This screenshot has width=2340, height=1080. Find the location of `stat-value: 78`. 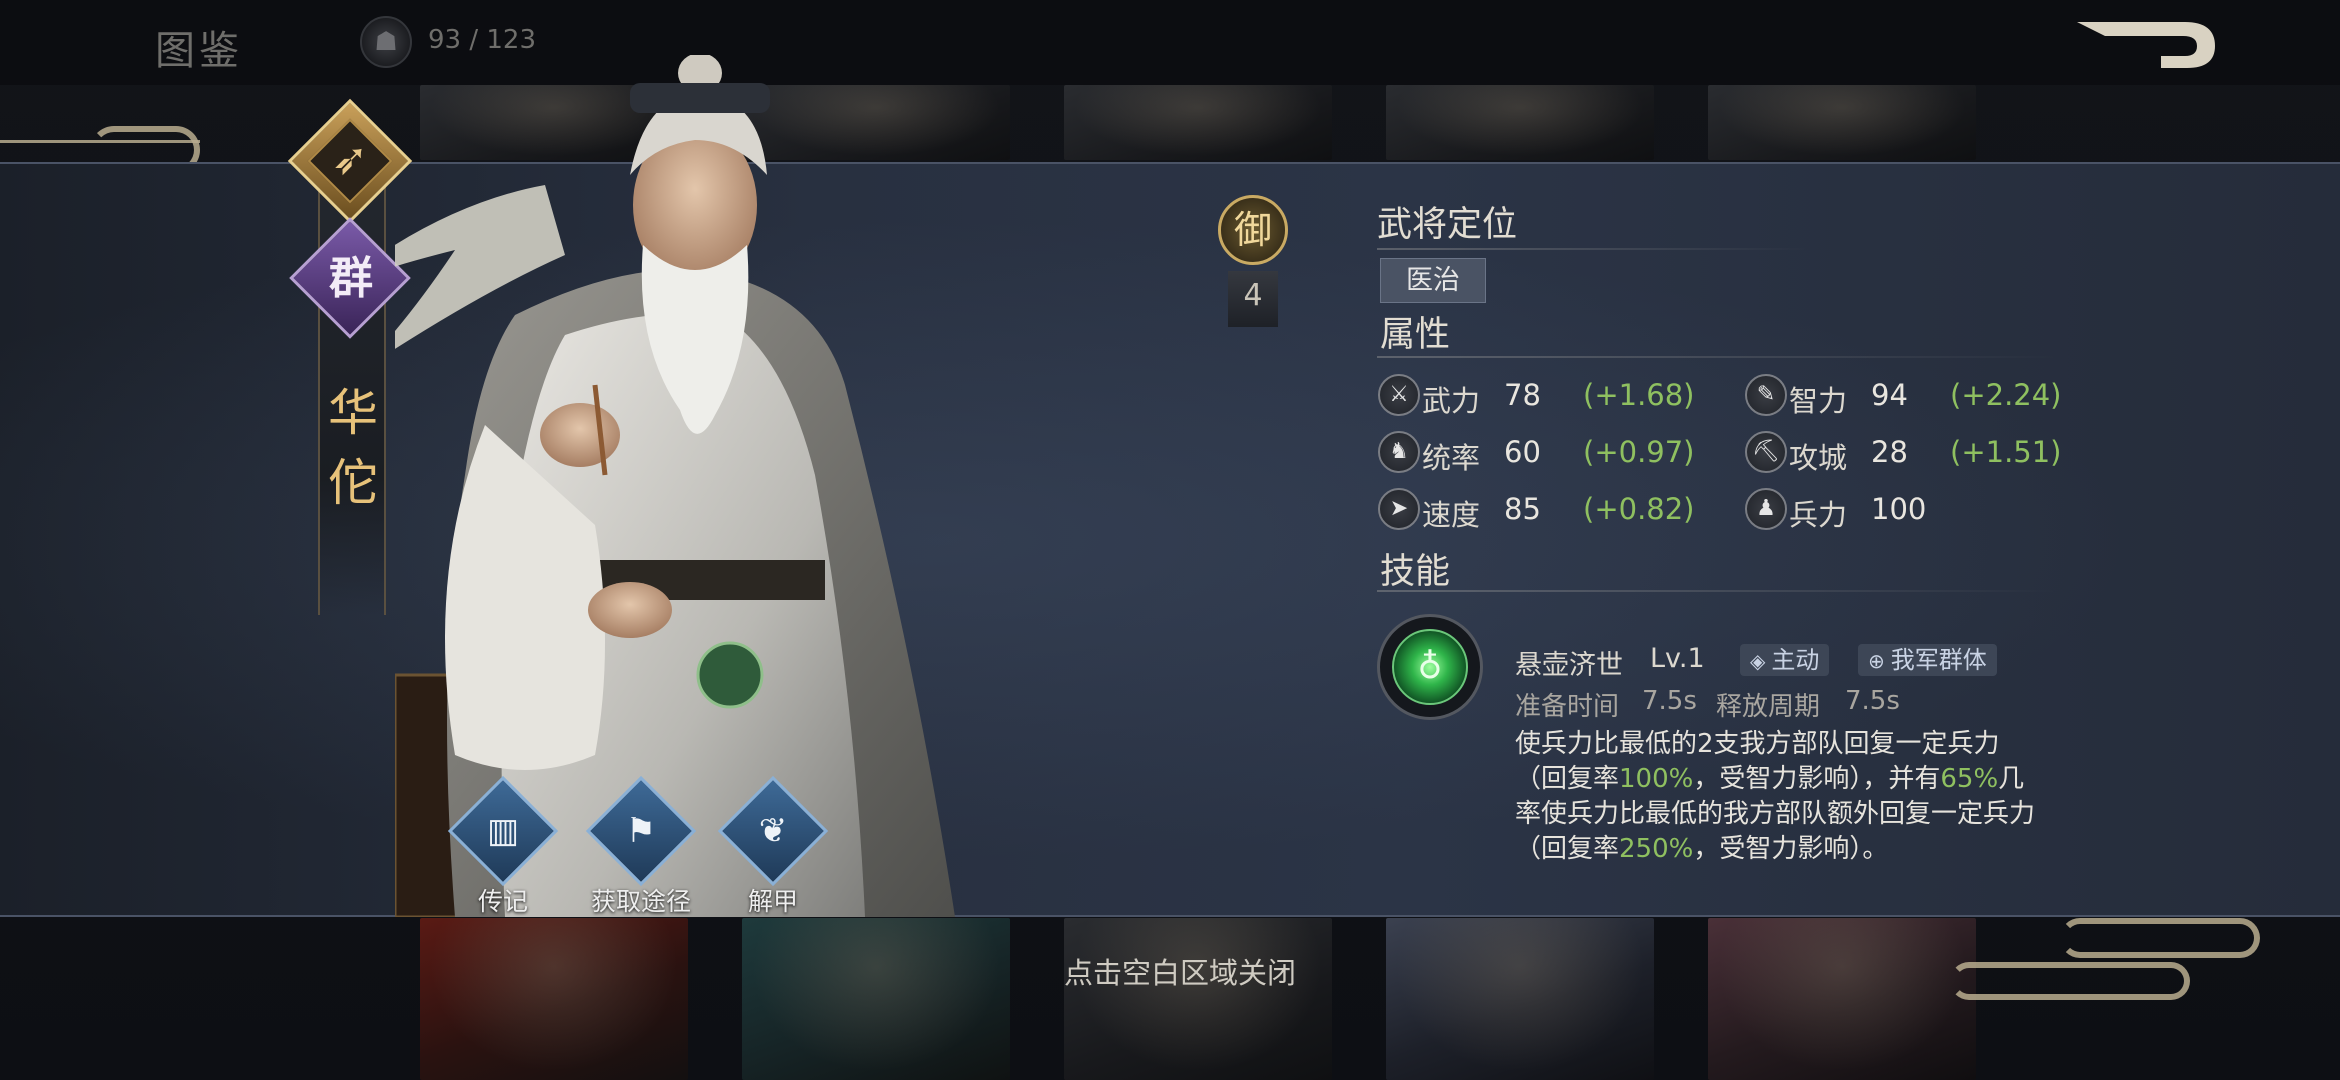

stat-value: 78 is located at coordinates (1522, 395).